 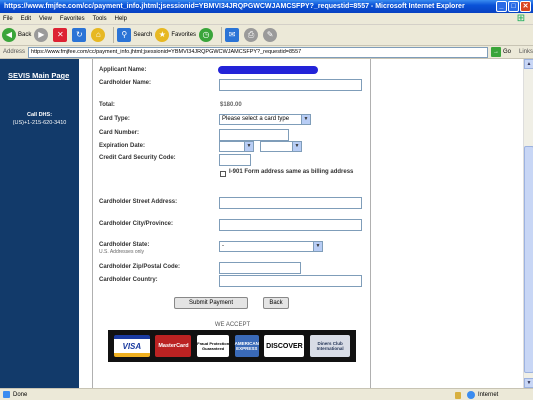 I want to click on status-left: Done, so click(x=15, y=394).